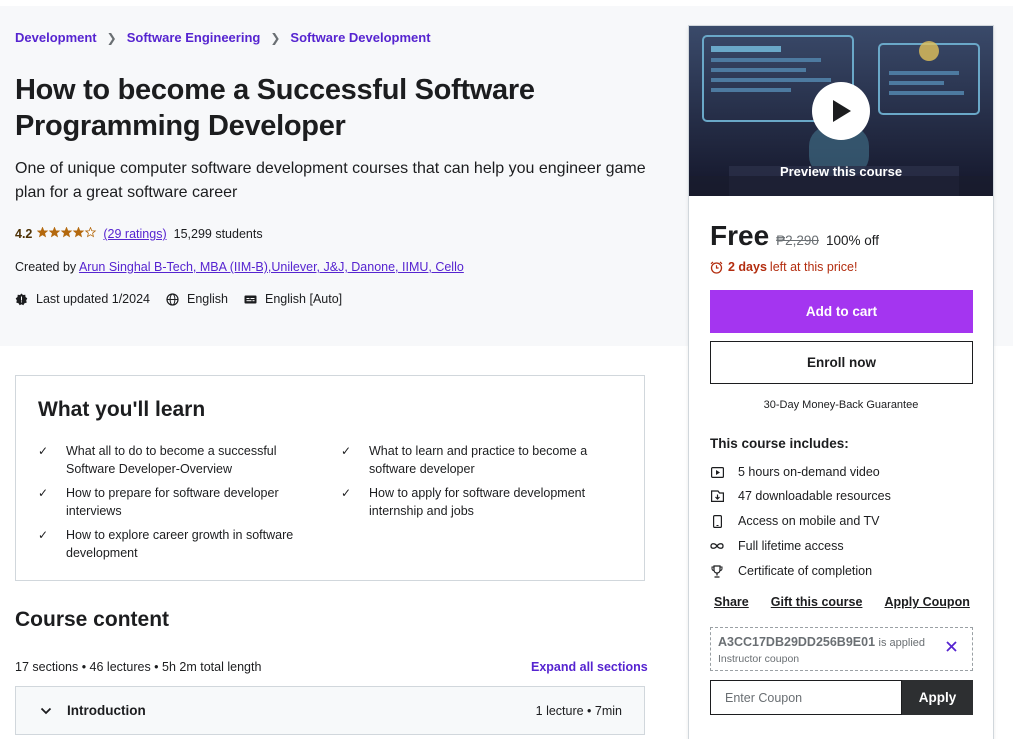 The height and width of the screenshot is (739, 1013). What do you see at coordinates (852, 240) in the screenshot?
I see `discount-percent: 100% off` at bounding box center [852, 240].